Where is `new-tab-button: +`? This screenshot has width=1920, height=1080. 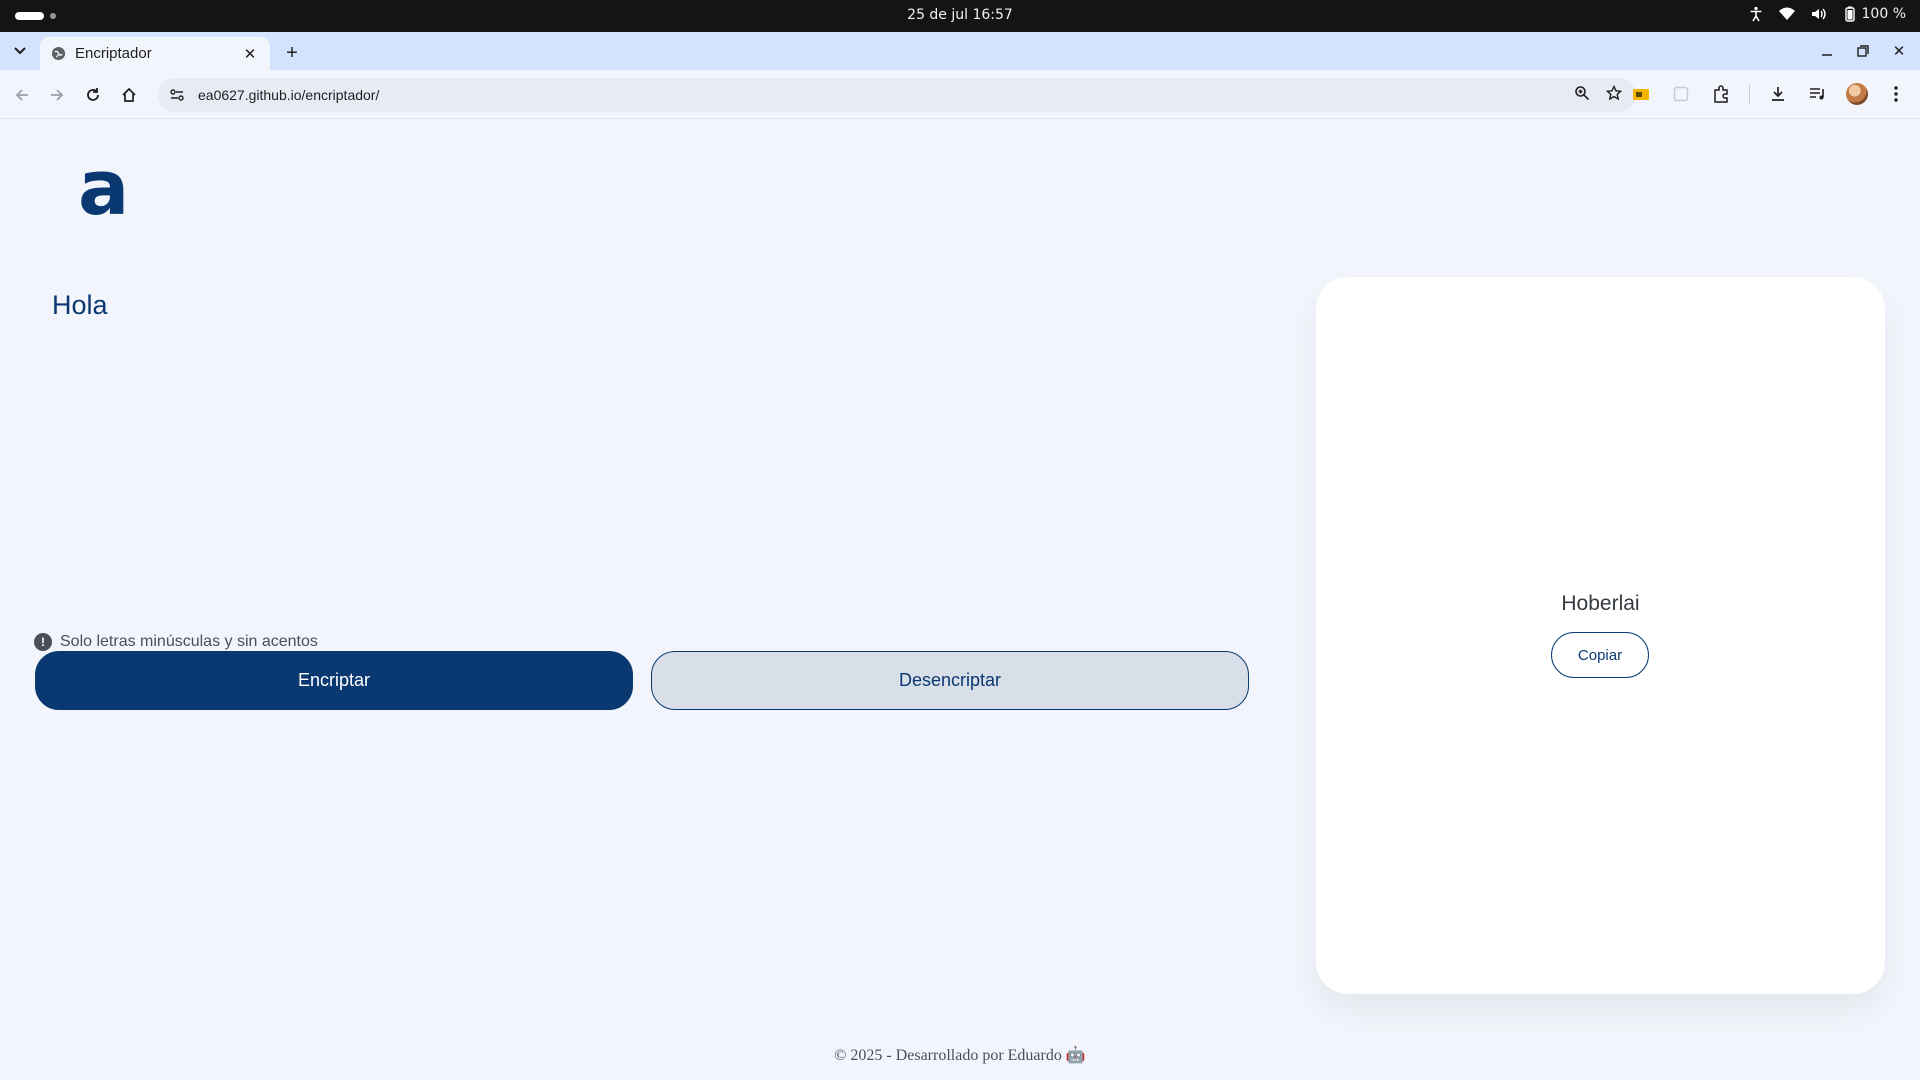 new-tab-button: + is located at coordinates (292, 53).